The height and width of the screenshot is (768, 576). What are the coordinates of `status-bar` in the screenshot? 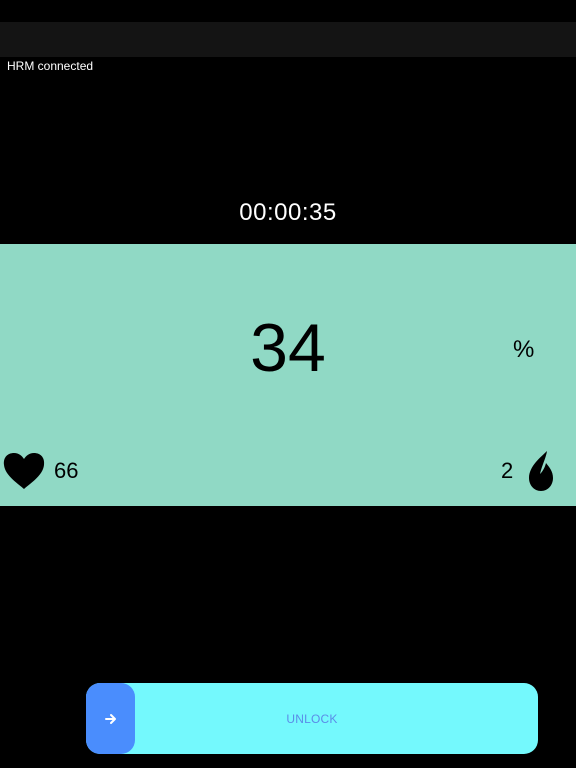 It's located at (288, 39).